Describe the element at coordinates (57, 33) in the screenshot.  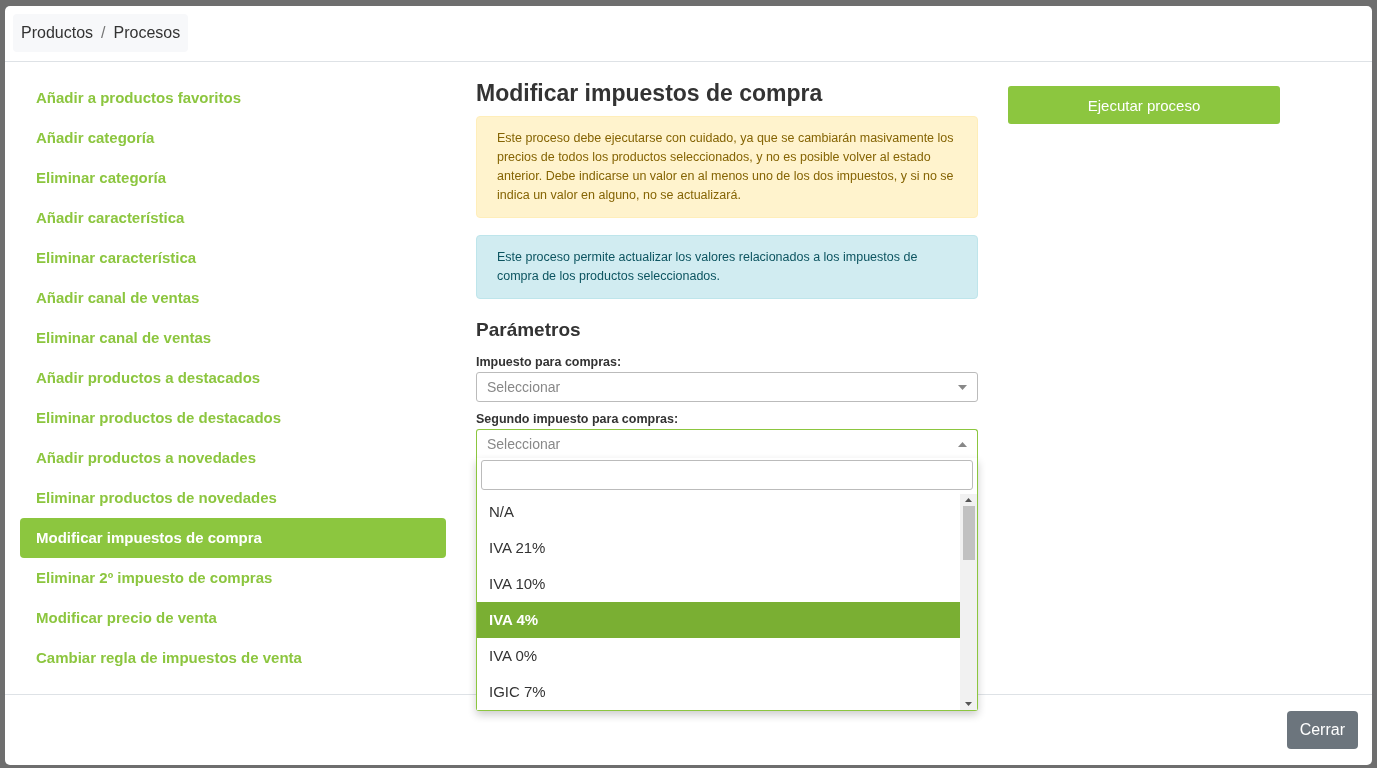
I see `breadcrumb-item: Productos` at that location.